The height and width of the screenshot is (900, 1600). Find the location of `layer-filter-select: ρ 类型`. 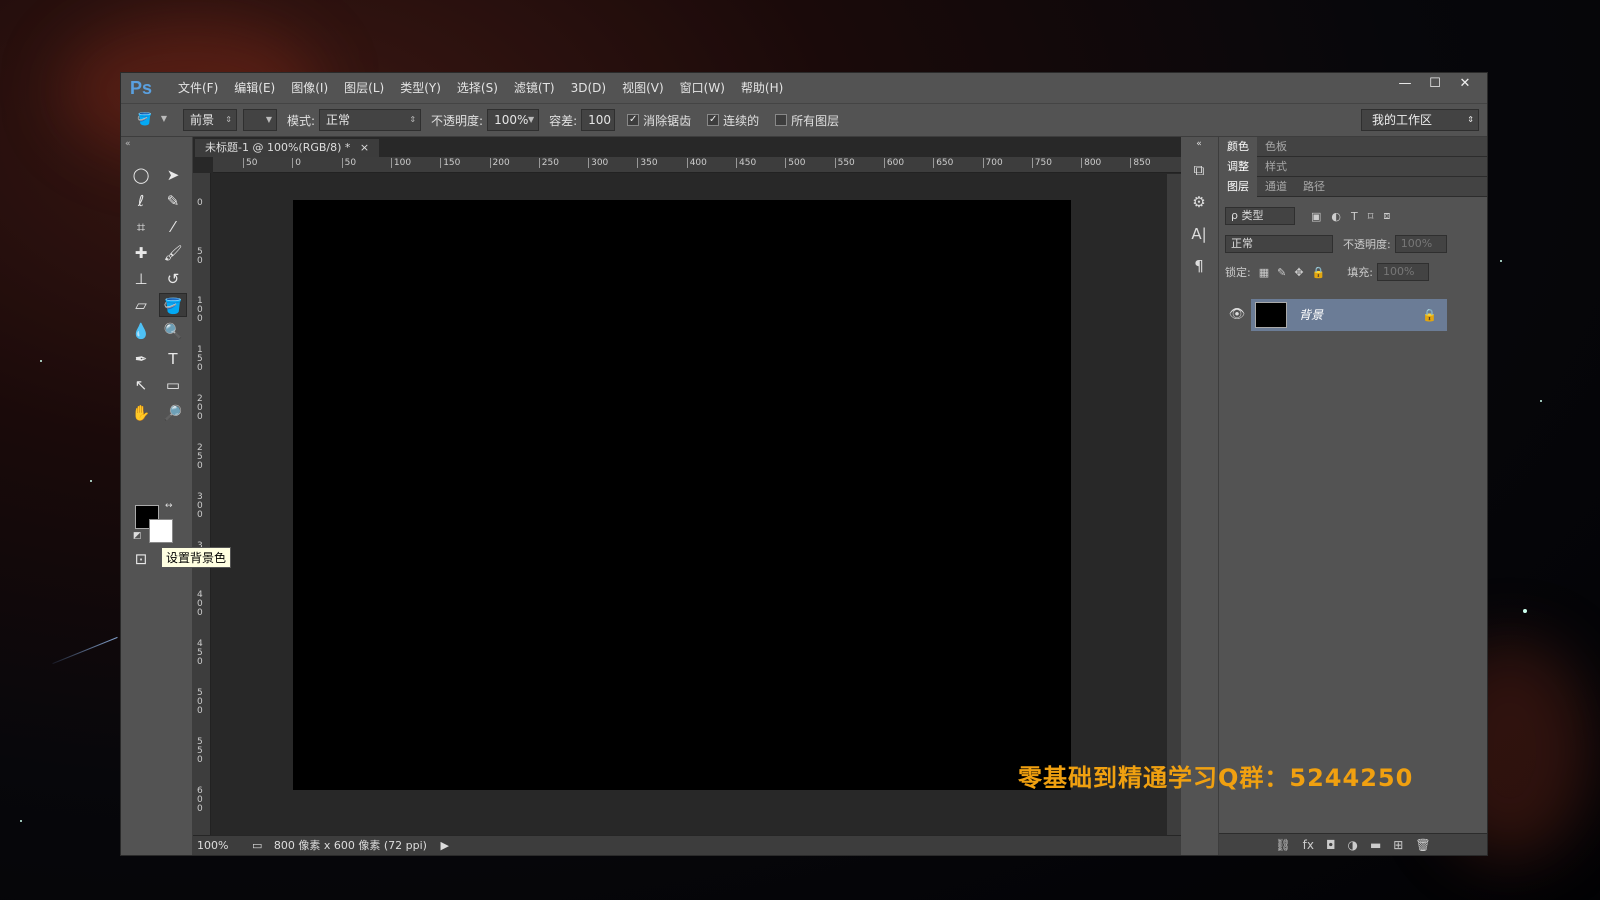

layer-filter-select: ρ 类型 is located at coordinates (1260, 216).